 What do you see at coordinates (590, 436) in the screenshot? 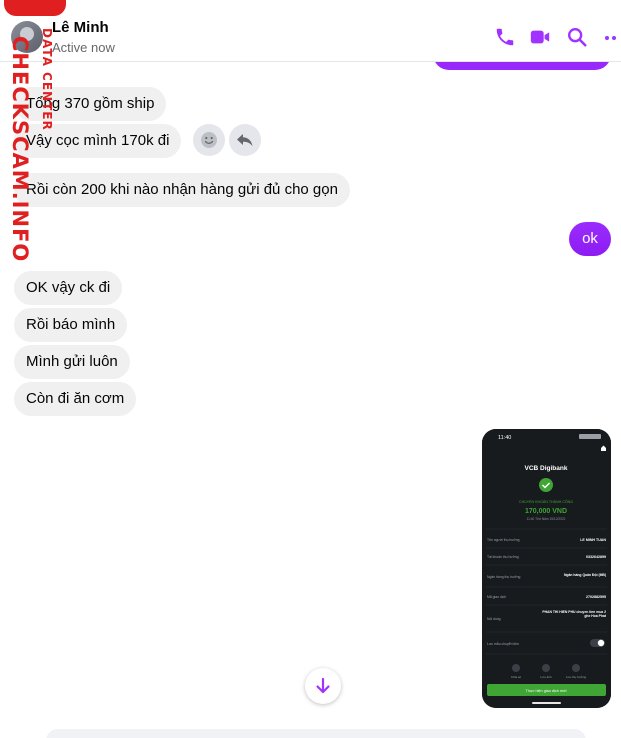
I see `status-bar-icons` at bounding box center [590, 436].